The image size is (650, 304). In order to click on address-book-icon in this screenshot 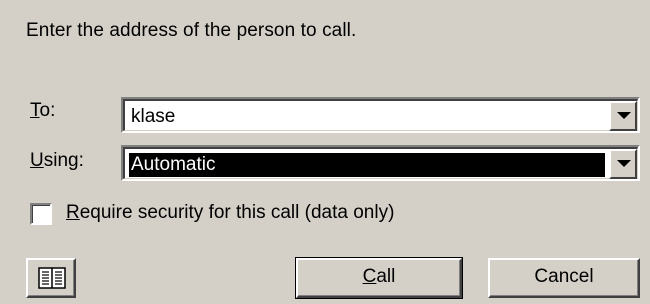, I will do `click(52, 278)`.